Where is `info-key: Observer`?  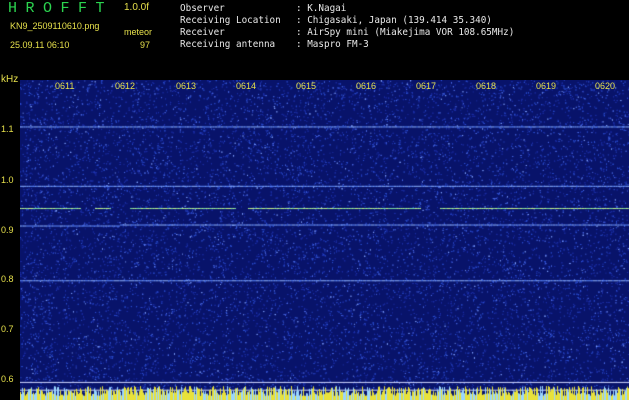
info-key: Observer is located at coordinates (202, 8).